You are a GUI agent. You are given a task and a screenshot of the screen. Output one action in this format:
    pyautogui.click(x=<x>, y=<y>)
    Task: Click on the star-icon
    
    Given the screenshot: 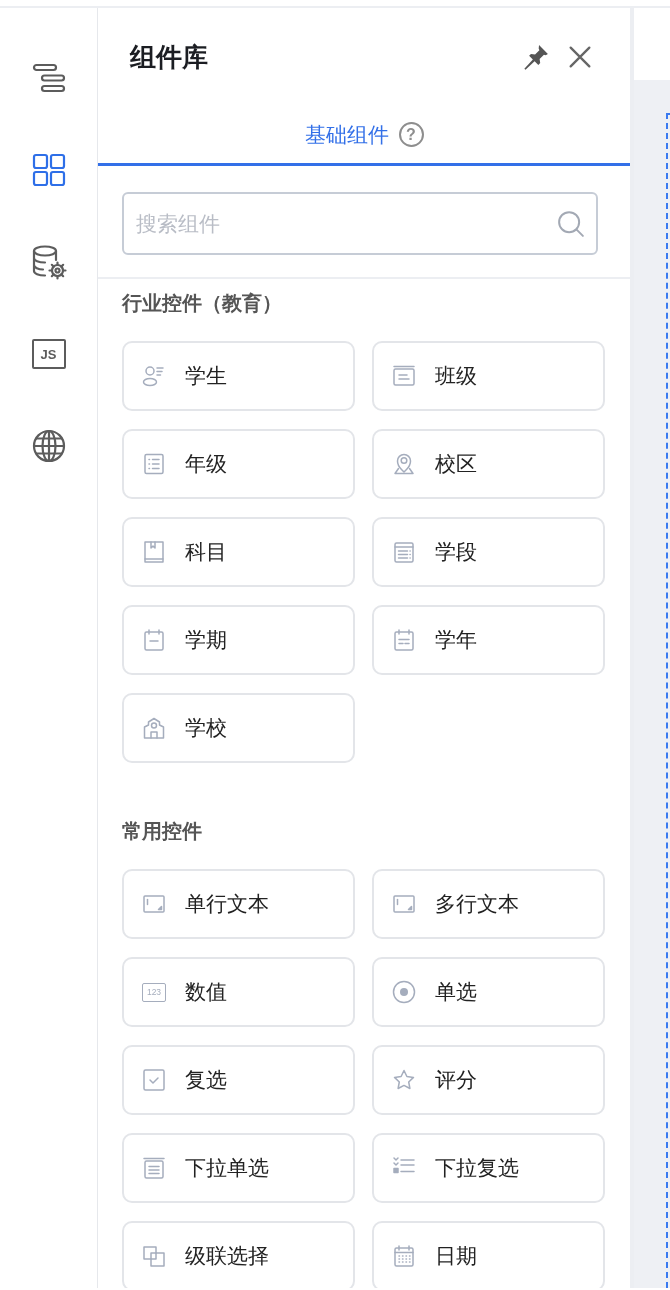 What is the action you would take?
    pyautogui.click(x=404, y=1080)
    